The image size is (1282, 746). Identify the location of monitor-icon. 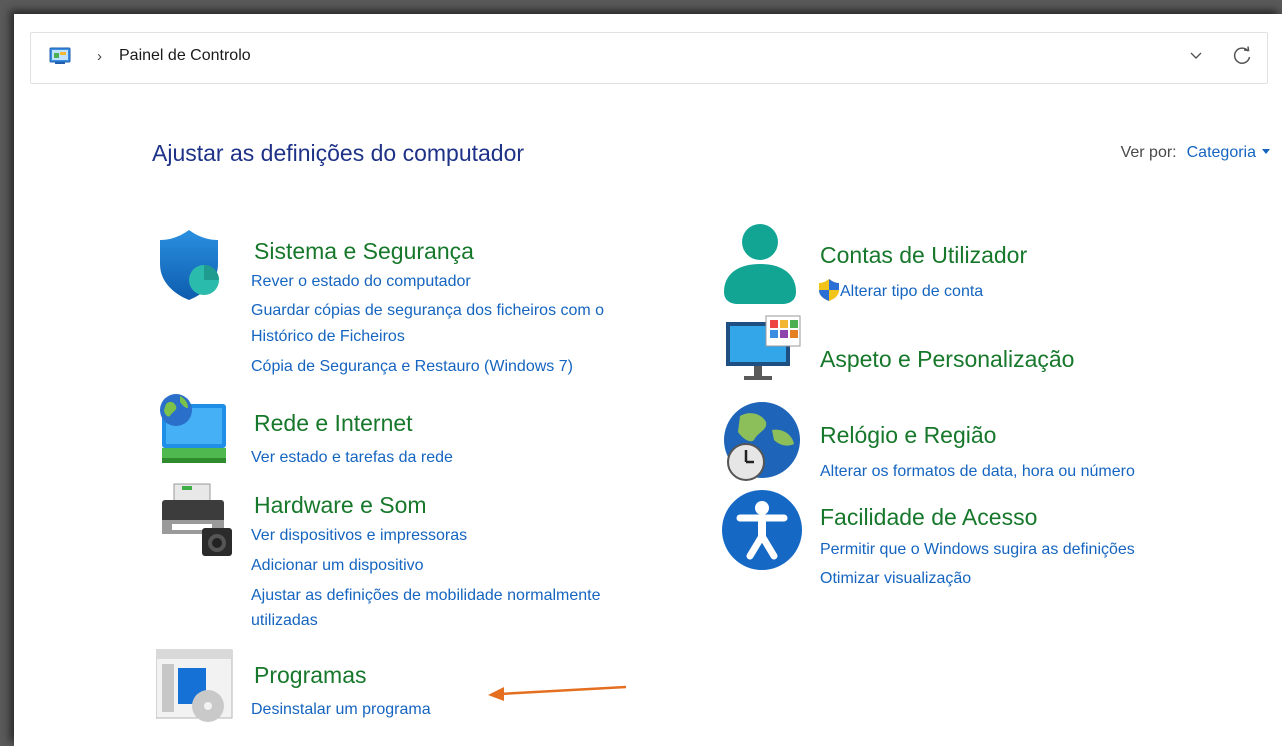
(763, 347).